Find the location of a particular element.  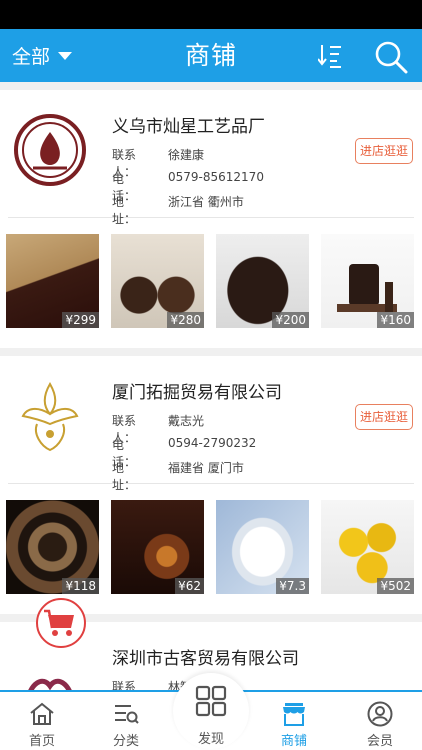

address-row: 地 址： 福建省 厦门市 is located at coordinates (178, 476).